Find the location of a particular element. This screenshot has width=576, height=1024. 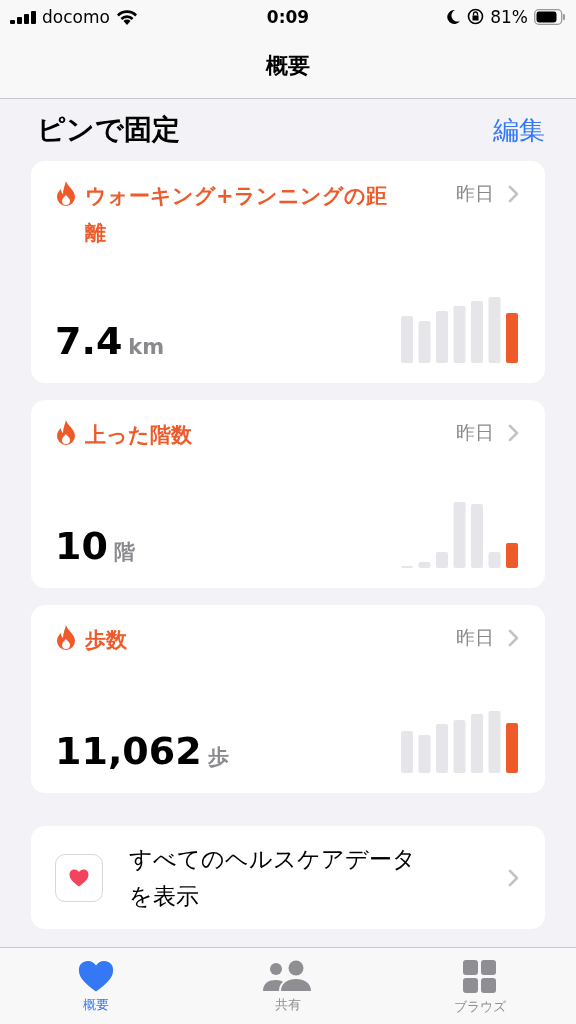

tab-bar-item: 概要 is located at coordinates (96, 986).